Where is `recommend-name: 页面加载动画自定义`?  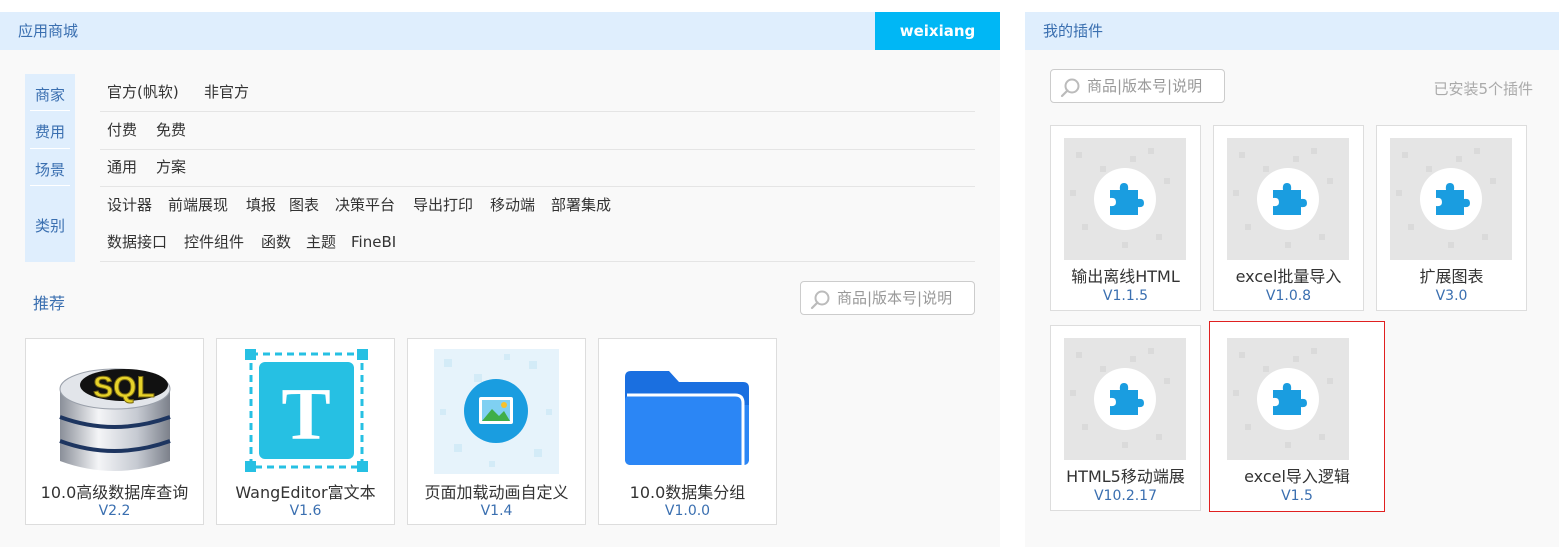 recommend-name: 页面加载动画自定义 is located at coordinates (496, 492).